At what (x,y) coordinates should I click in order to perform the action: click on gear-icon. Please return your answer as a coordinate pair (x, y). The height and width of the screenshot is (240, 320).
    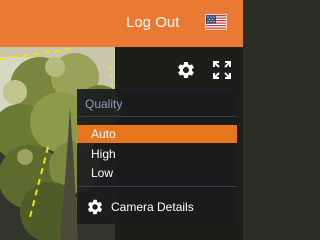
    Looking at the image, I should click on (95, 207).